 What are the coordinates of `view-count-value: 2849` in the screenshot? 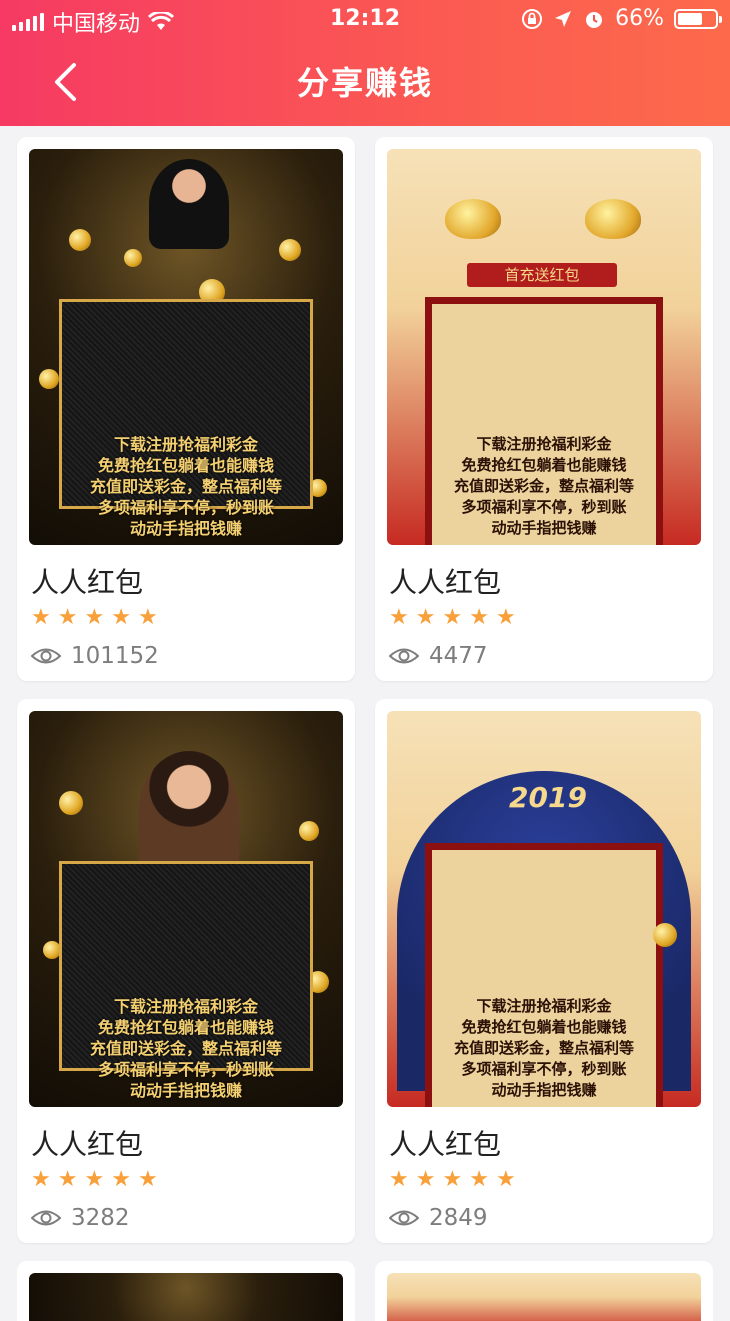 It's located at (458, 1218).